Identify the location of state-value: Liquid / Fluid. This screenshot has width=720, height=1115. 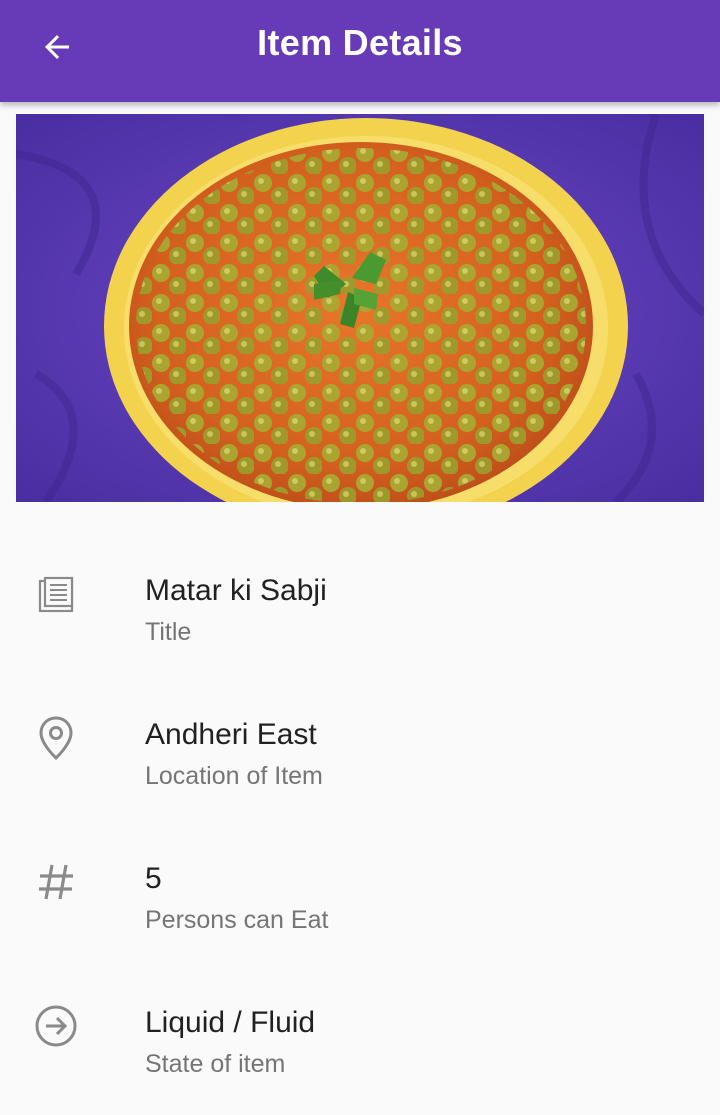
(230, 1022).